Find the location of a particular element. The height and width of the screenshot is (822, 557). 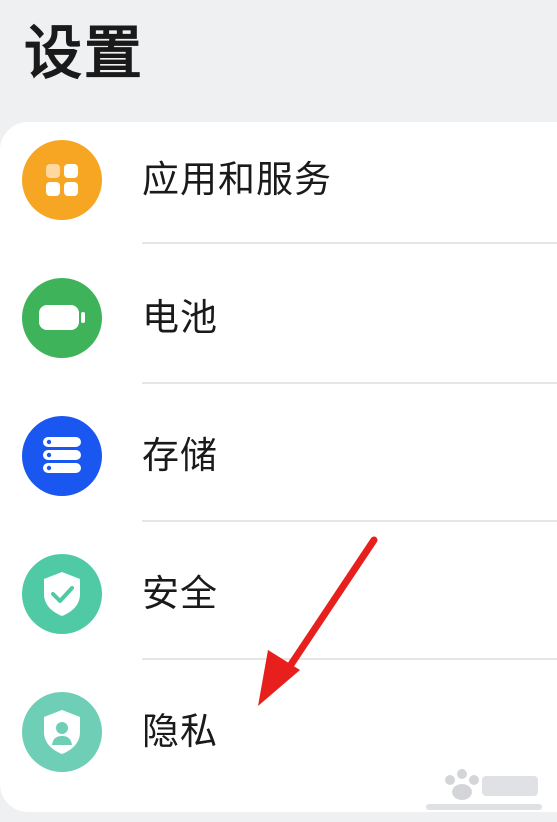

apps-icon is located at coordinates (62, 180).